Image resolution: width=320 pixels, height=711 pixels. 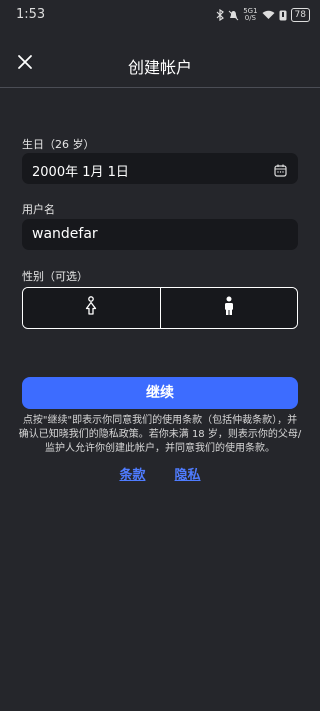 What do you see at coordinates (65, 234) in the screenshot?
I see `username-value: wandefar` at bounding box center [65, 234].